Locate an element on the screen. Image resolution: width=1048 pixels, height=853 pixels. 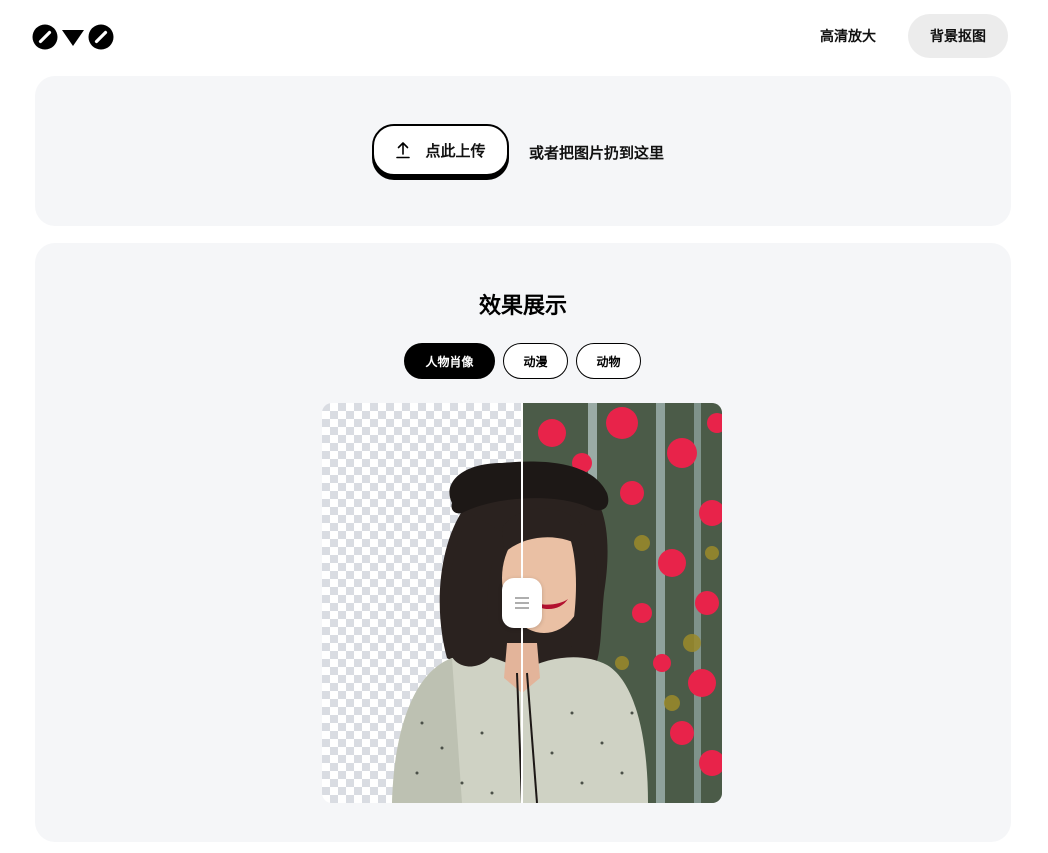
demo-tabs: 人物肖像 动漫 动物 is located at coordinates (522, 361).